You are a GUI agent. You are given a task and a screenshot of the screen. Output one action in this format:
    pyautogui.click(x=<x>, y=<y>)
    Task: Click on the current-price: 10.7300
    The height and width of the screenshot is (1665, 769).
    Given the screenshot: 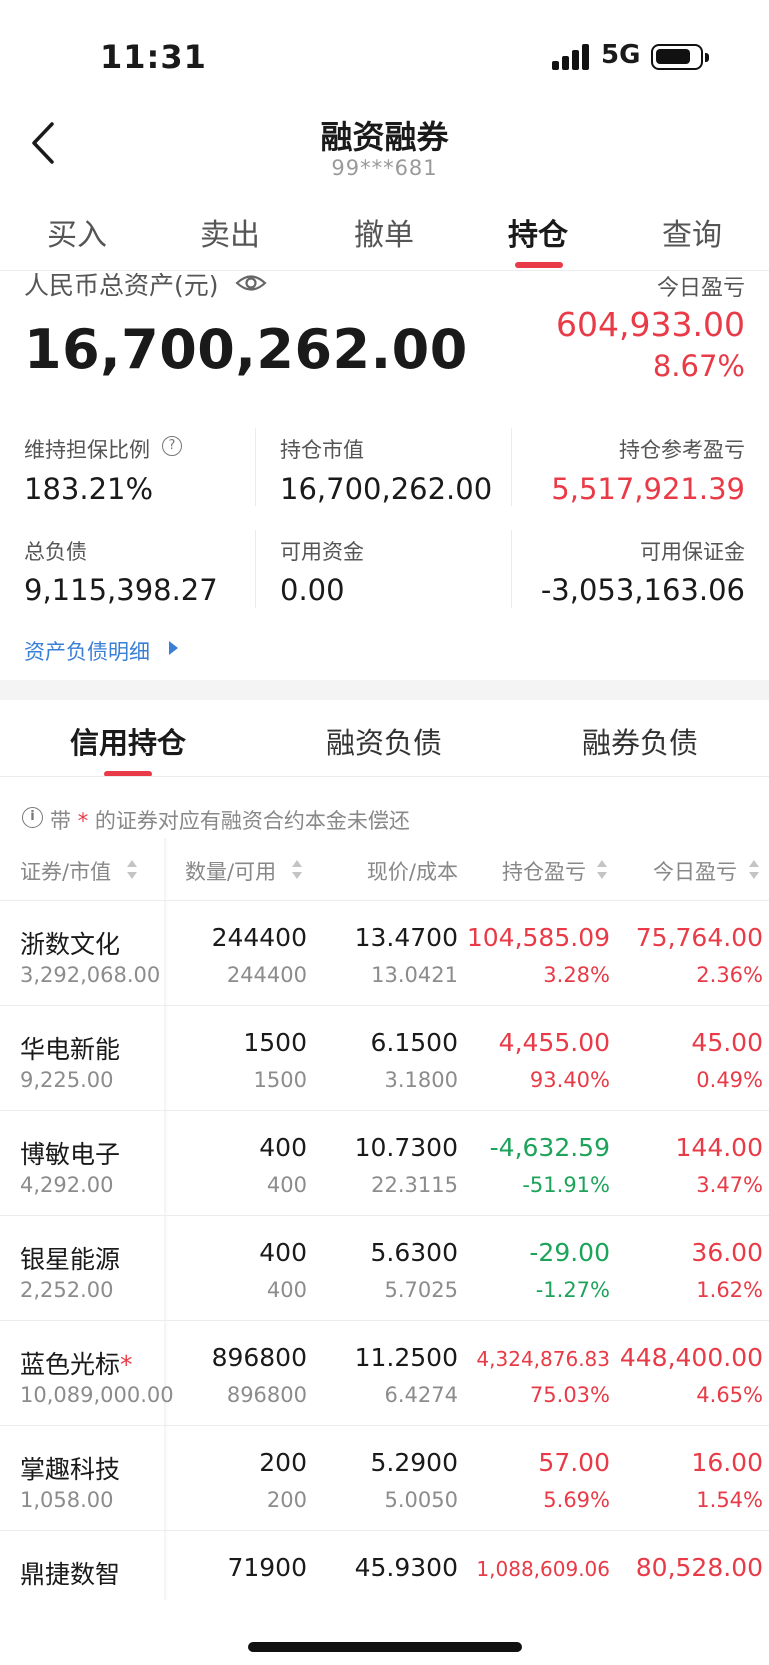 What is the action you would take?
    pyautogui.click(x=406, y=1147)
    